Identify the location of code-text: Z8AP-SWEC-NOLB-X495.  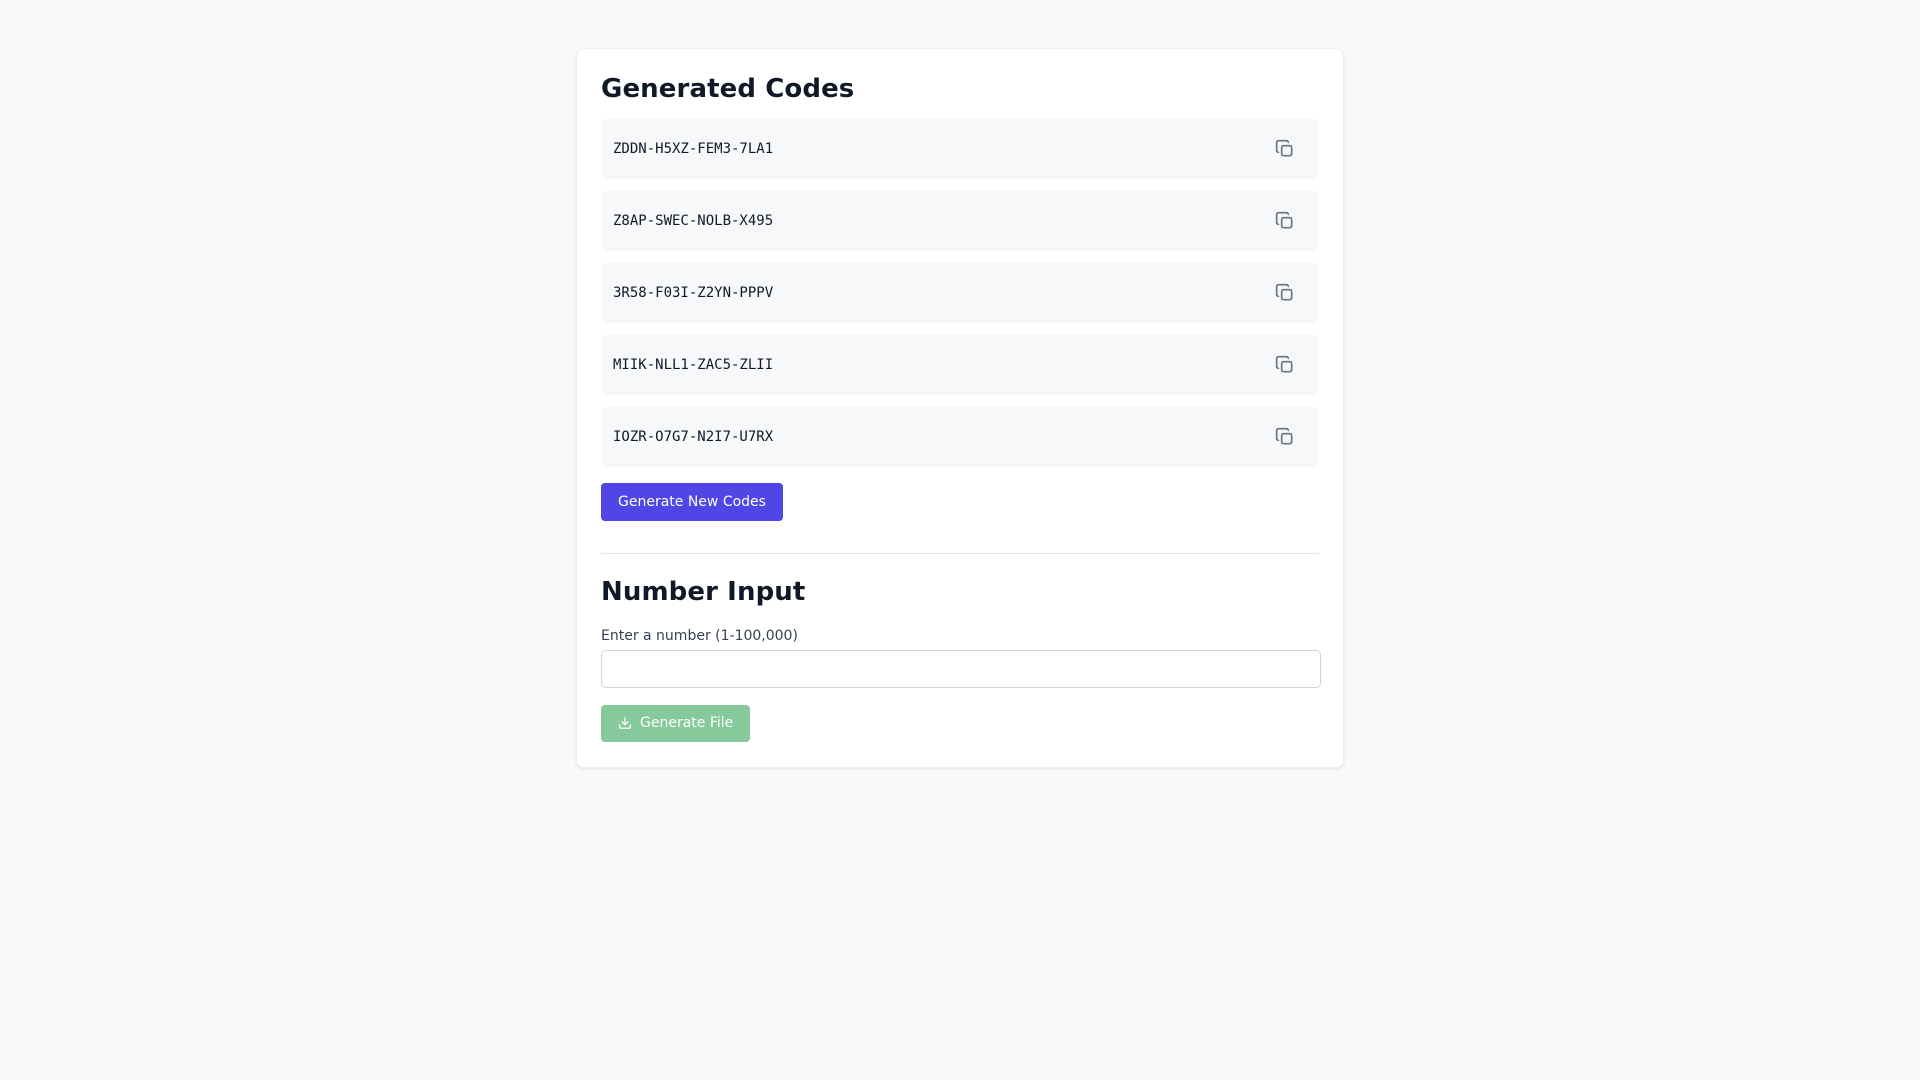
(693, 220).